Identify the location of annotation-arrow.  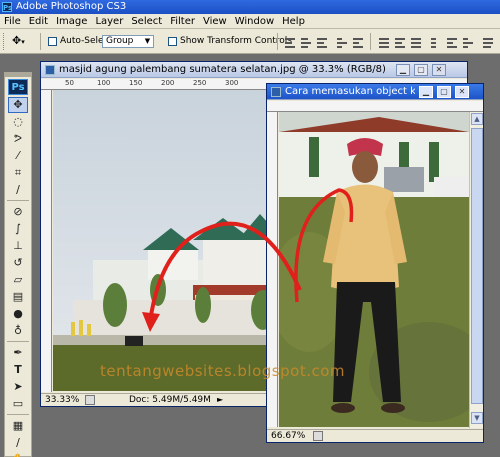
(222, 276).